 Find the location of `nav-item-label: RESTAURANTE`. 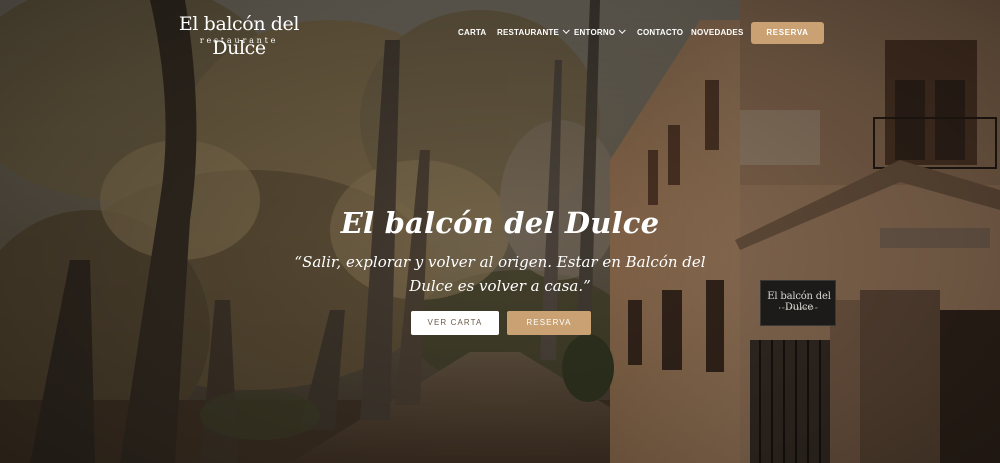

nav-item-label: RESTAURANTE is located at coordinates (528, 32).